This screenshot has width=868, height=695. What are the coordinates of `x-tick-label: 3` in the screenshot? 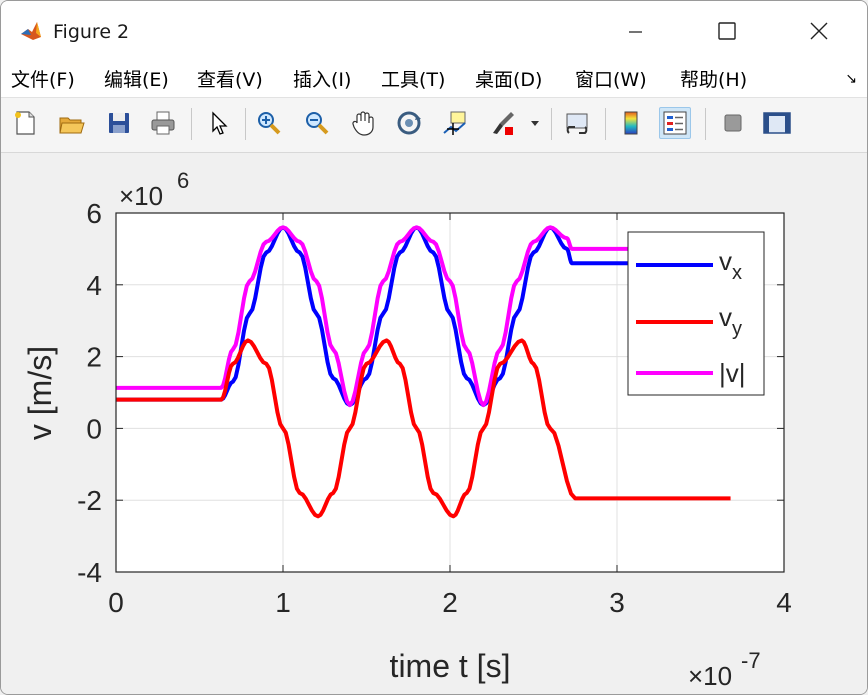 It's located at (617, 602).